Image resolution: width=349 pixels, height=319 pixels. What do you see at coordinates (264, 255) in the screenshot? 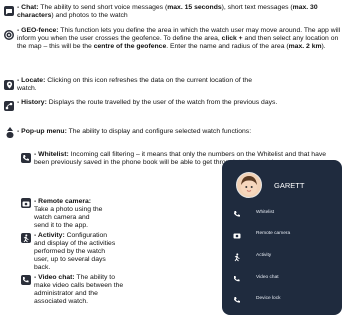
I see `menu-label: Activity` at bounding box center [264, 255].